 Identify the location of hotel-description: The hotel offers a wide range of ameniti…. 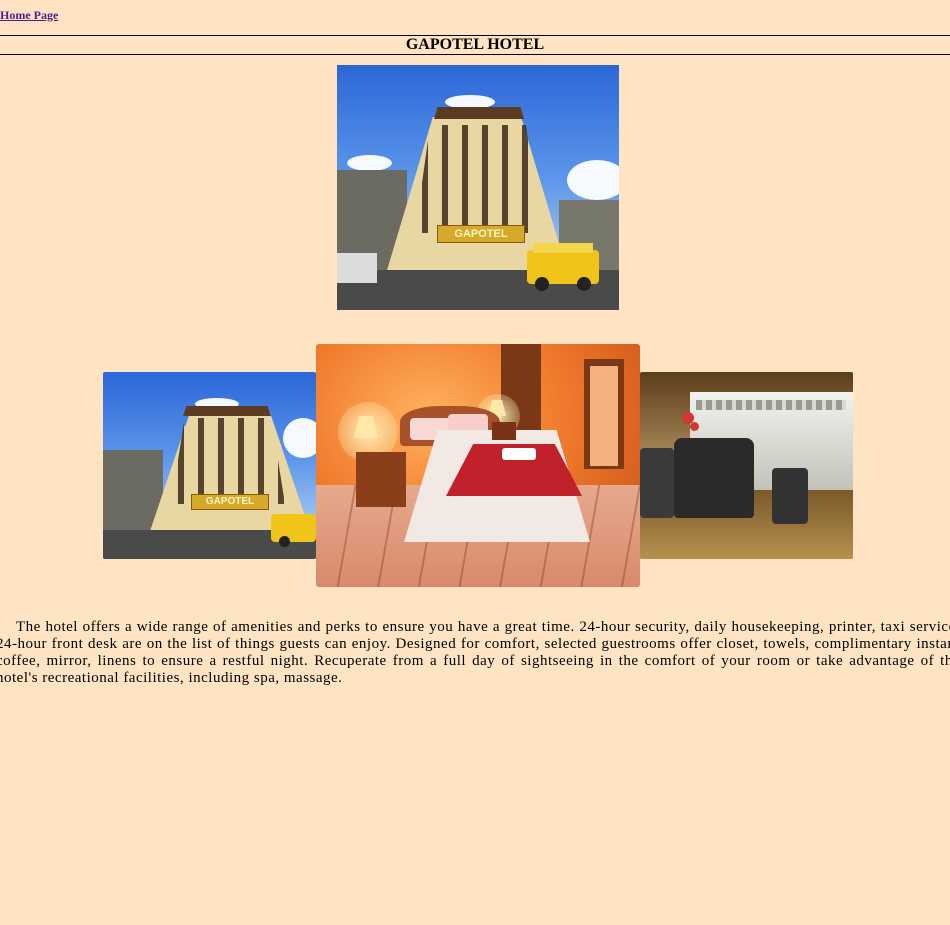
(475, 652).